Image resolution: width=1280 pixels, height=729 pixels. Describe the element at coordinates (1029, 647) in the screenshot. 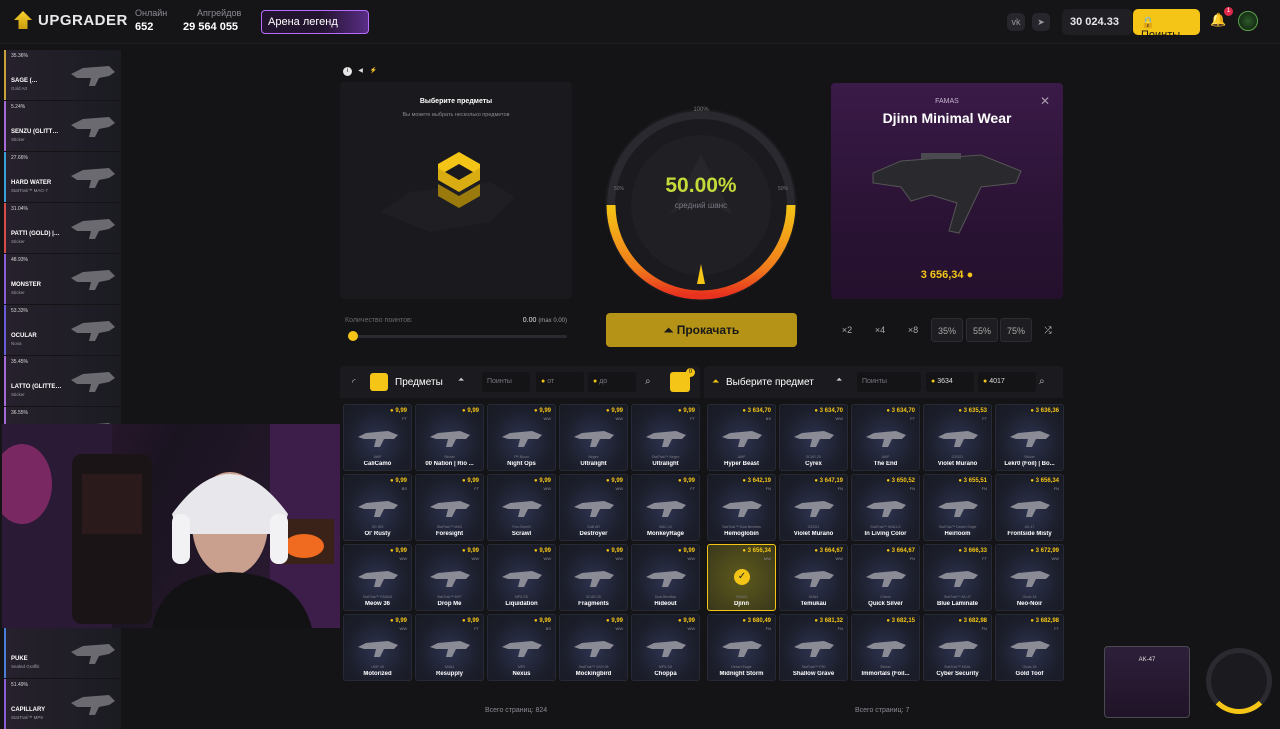

I see `right_panel-item-card: ● 3 682,98 FT Glock-18 Gold Toof` at that location.